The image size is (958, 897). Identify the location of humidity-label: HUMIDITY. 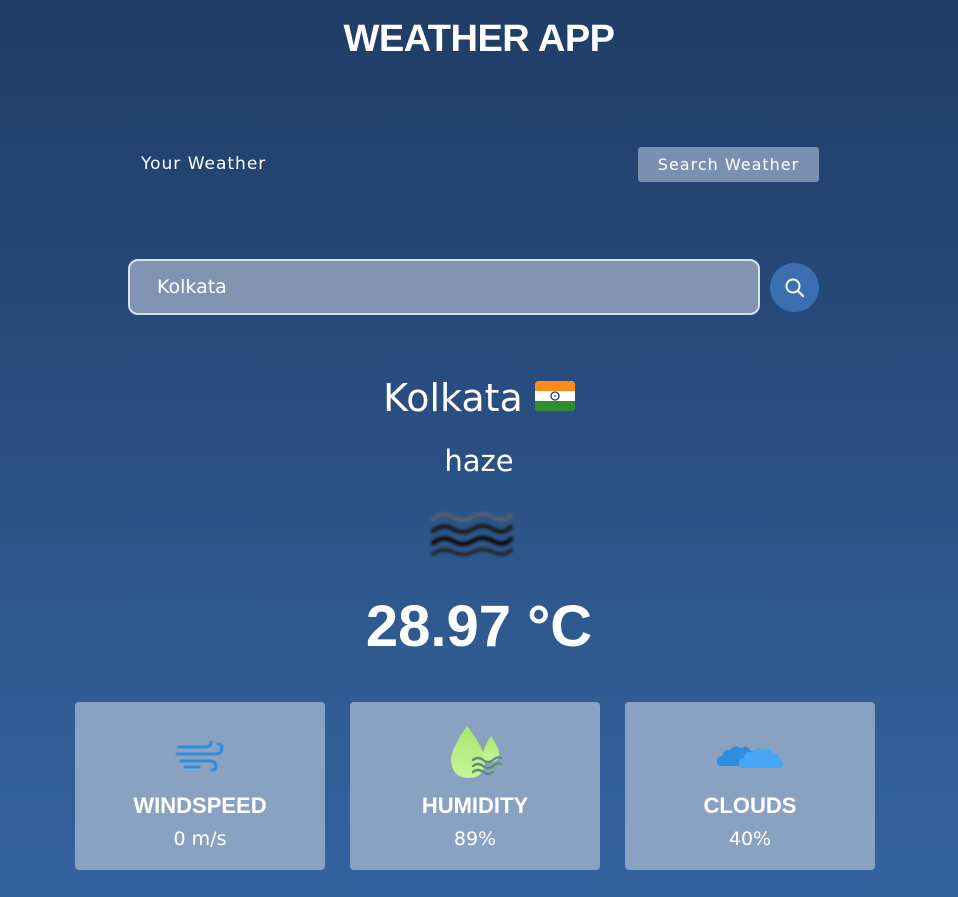
(475, 805).